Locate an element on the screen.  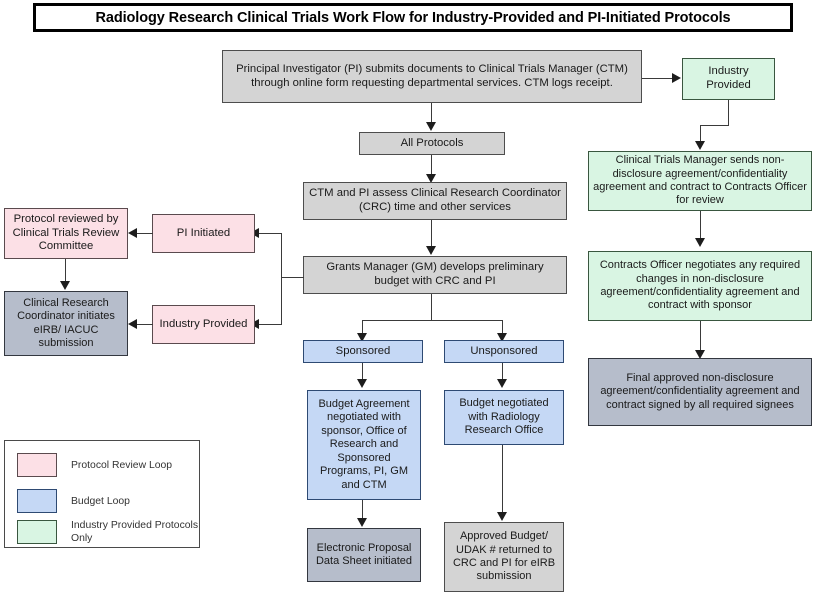
node-industry-provided-left: Industry Provided is located at coordinates (203, 324).